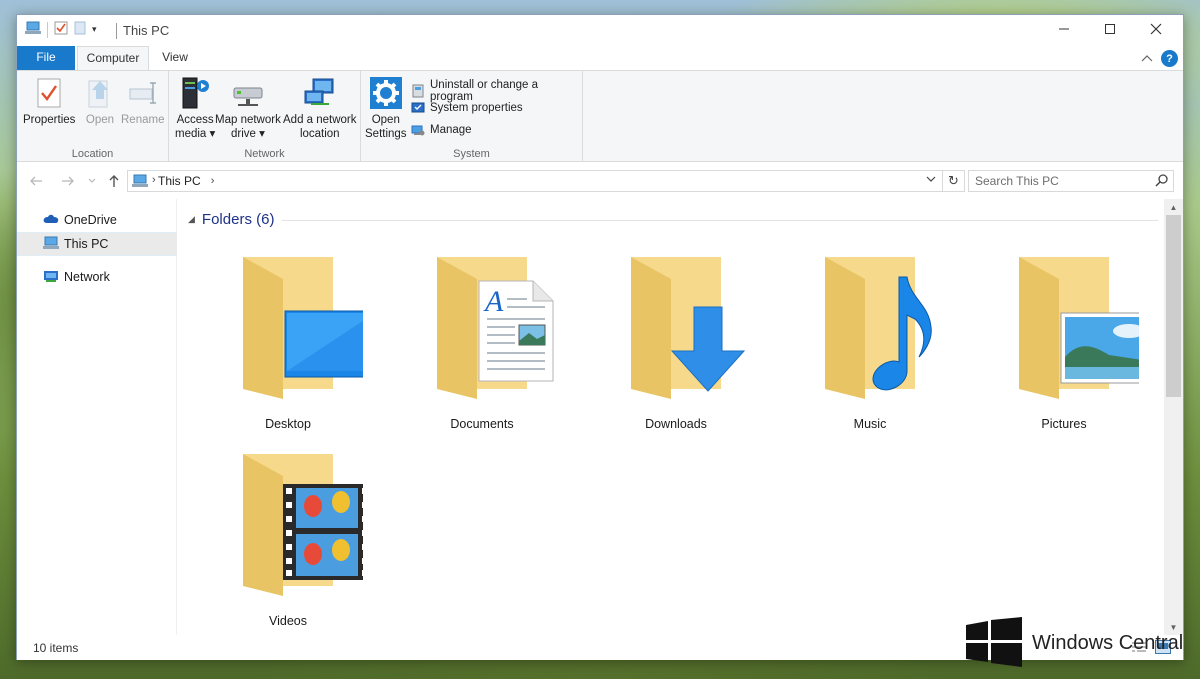  I want to click on properties-icon, so click(61, 29).